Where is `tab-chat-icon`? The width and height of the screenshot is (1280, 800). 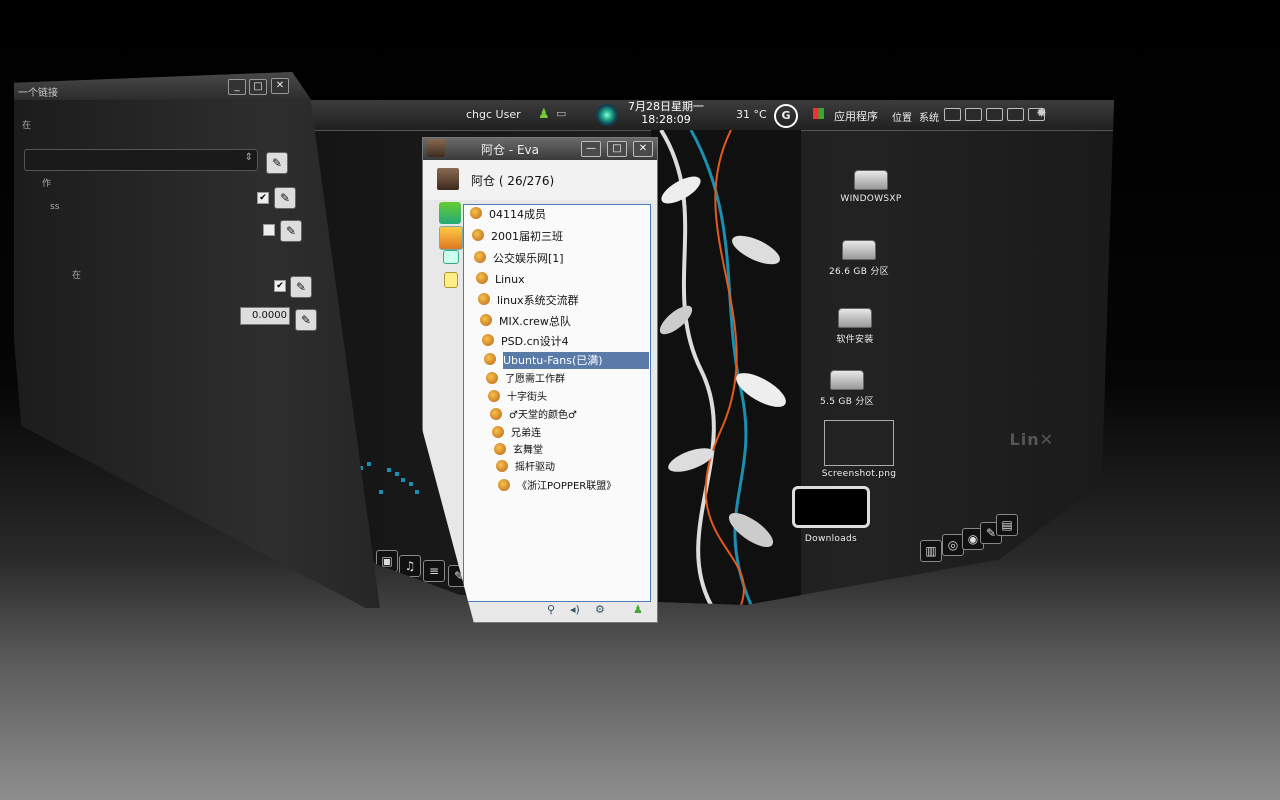
tab-chat-icon is located at coordinates (451, 257).